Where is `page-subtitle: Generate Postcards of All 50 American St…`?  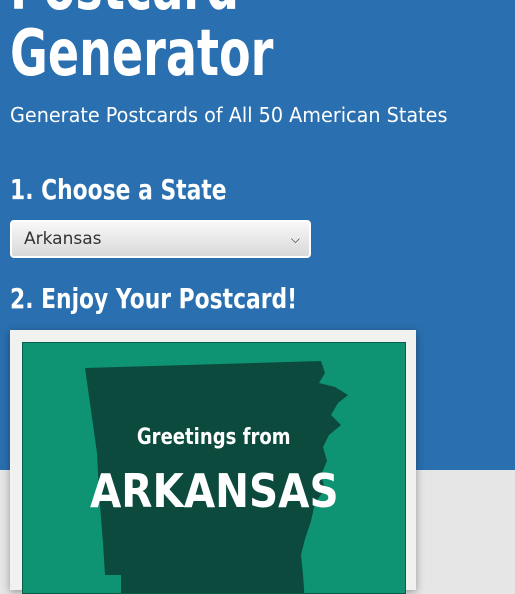
page-subtitle: Generate Postcards of All 50 American St… is located at coordinates (229, 115).